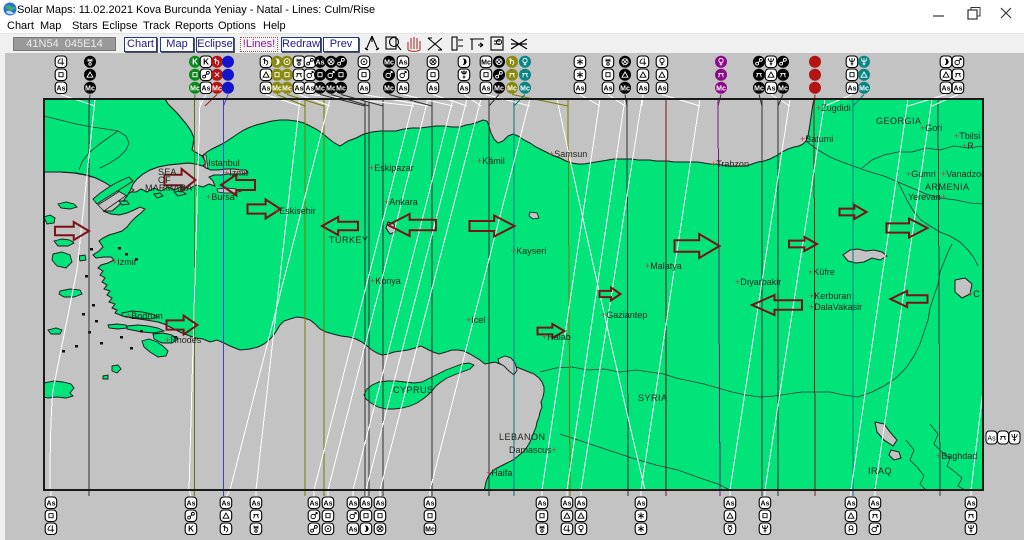 The image size is (1024, 540). I want to click on svg-text: +Izmir, so click(124, 262).